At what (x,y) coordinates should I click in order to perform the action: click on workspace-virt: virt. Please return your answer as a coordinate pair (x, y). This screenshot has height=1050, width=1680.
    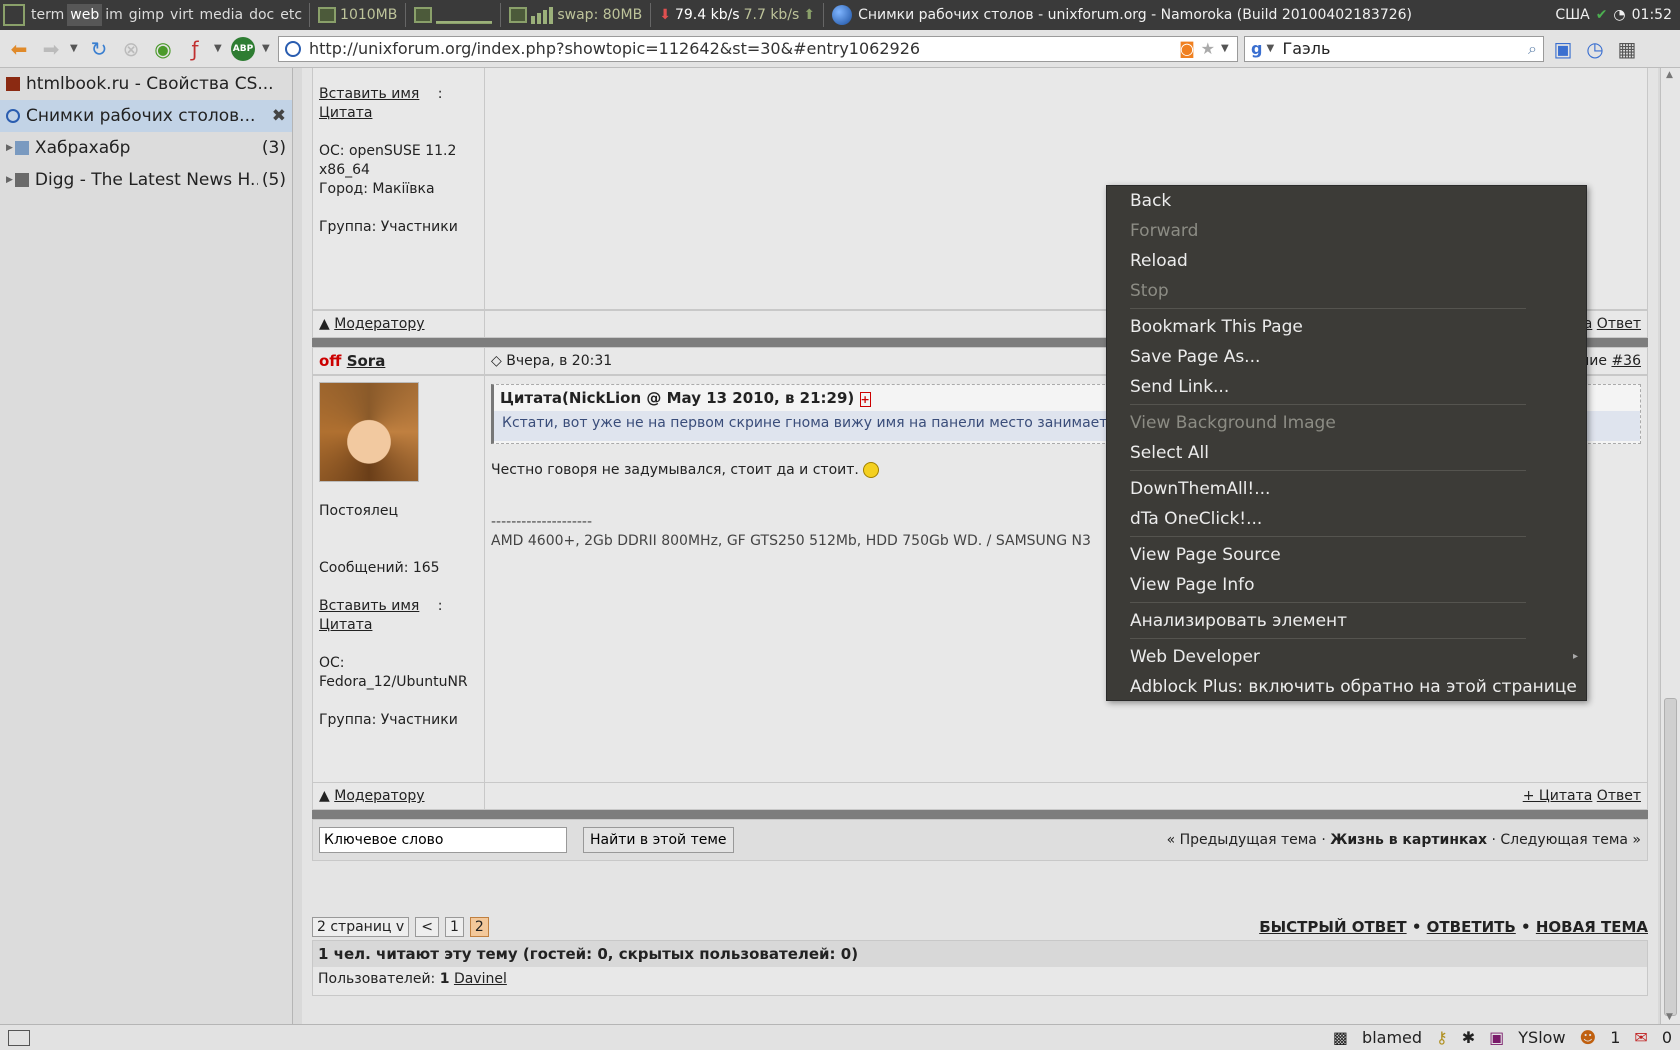
    Looking at the image, I should click on (181, 15).